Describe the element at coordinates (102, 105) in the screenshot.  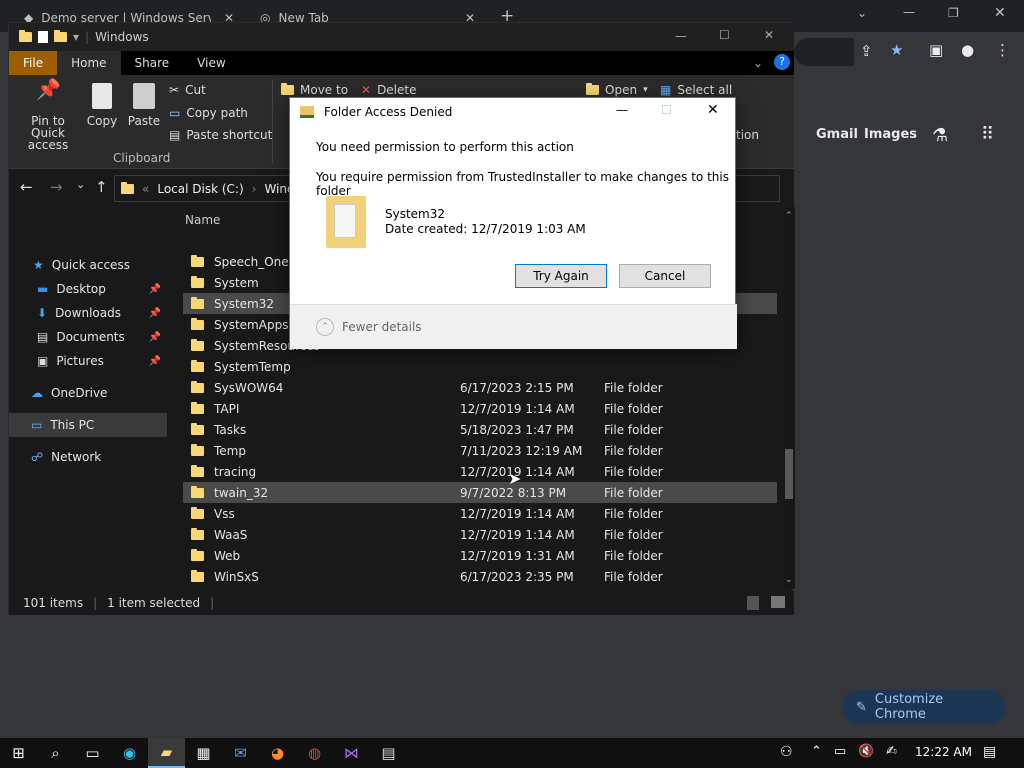
I see `copy-button: Copy` at that location.